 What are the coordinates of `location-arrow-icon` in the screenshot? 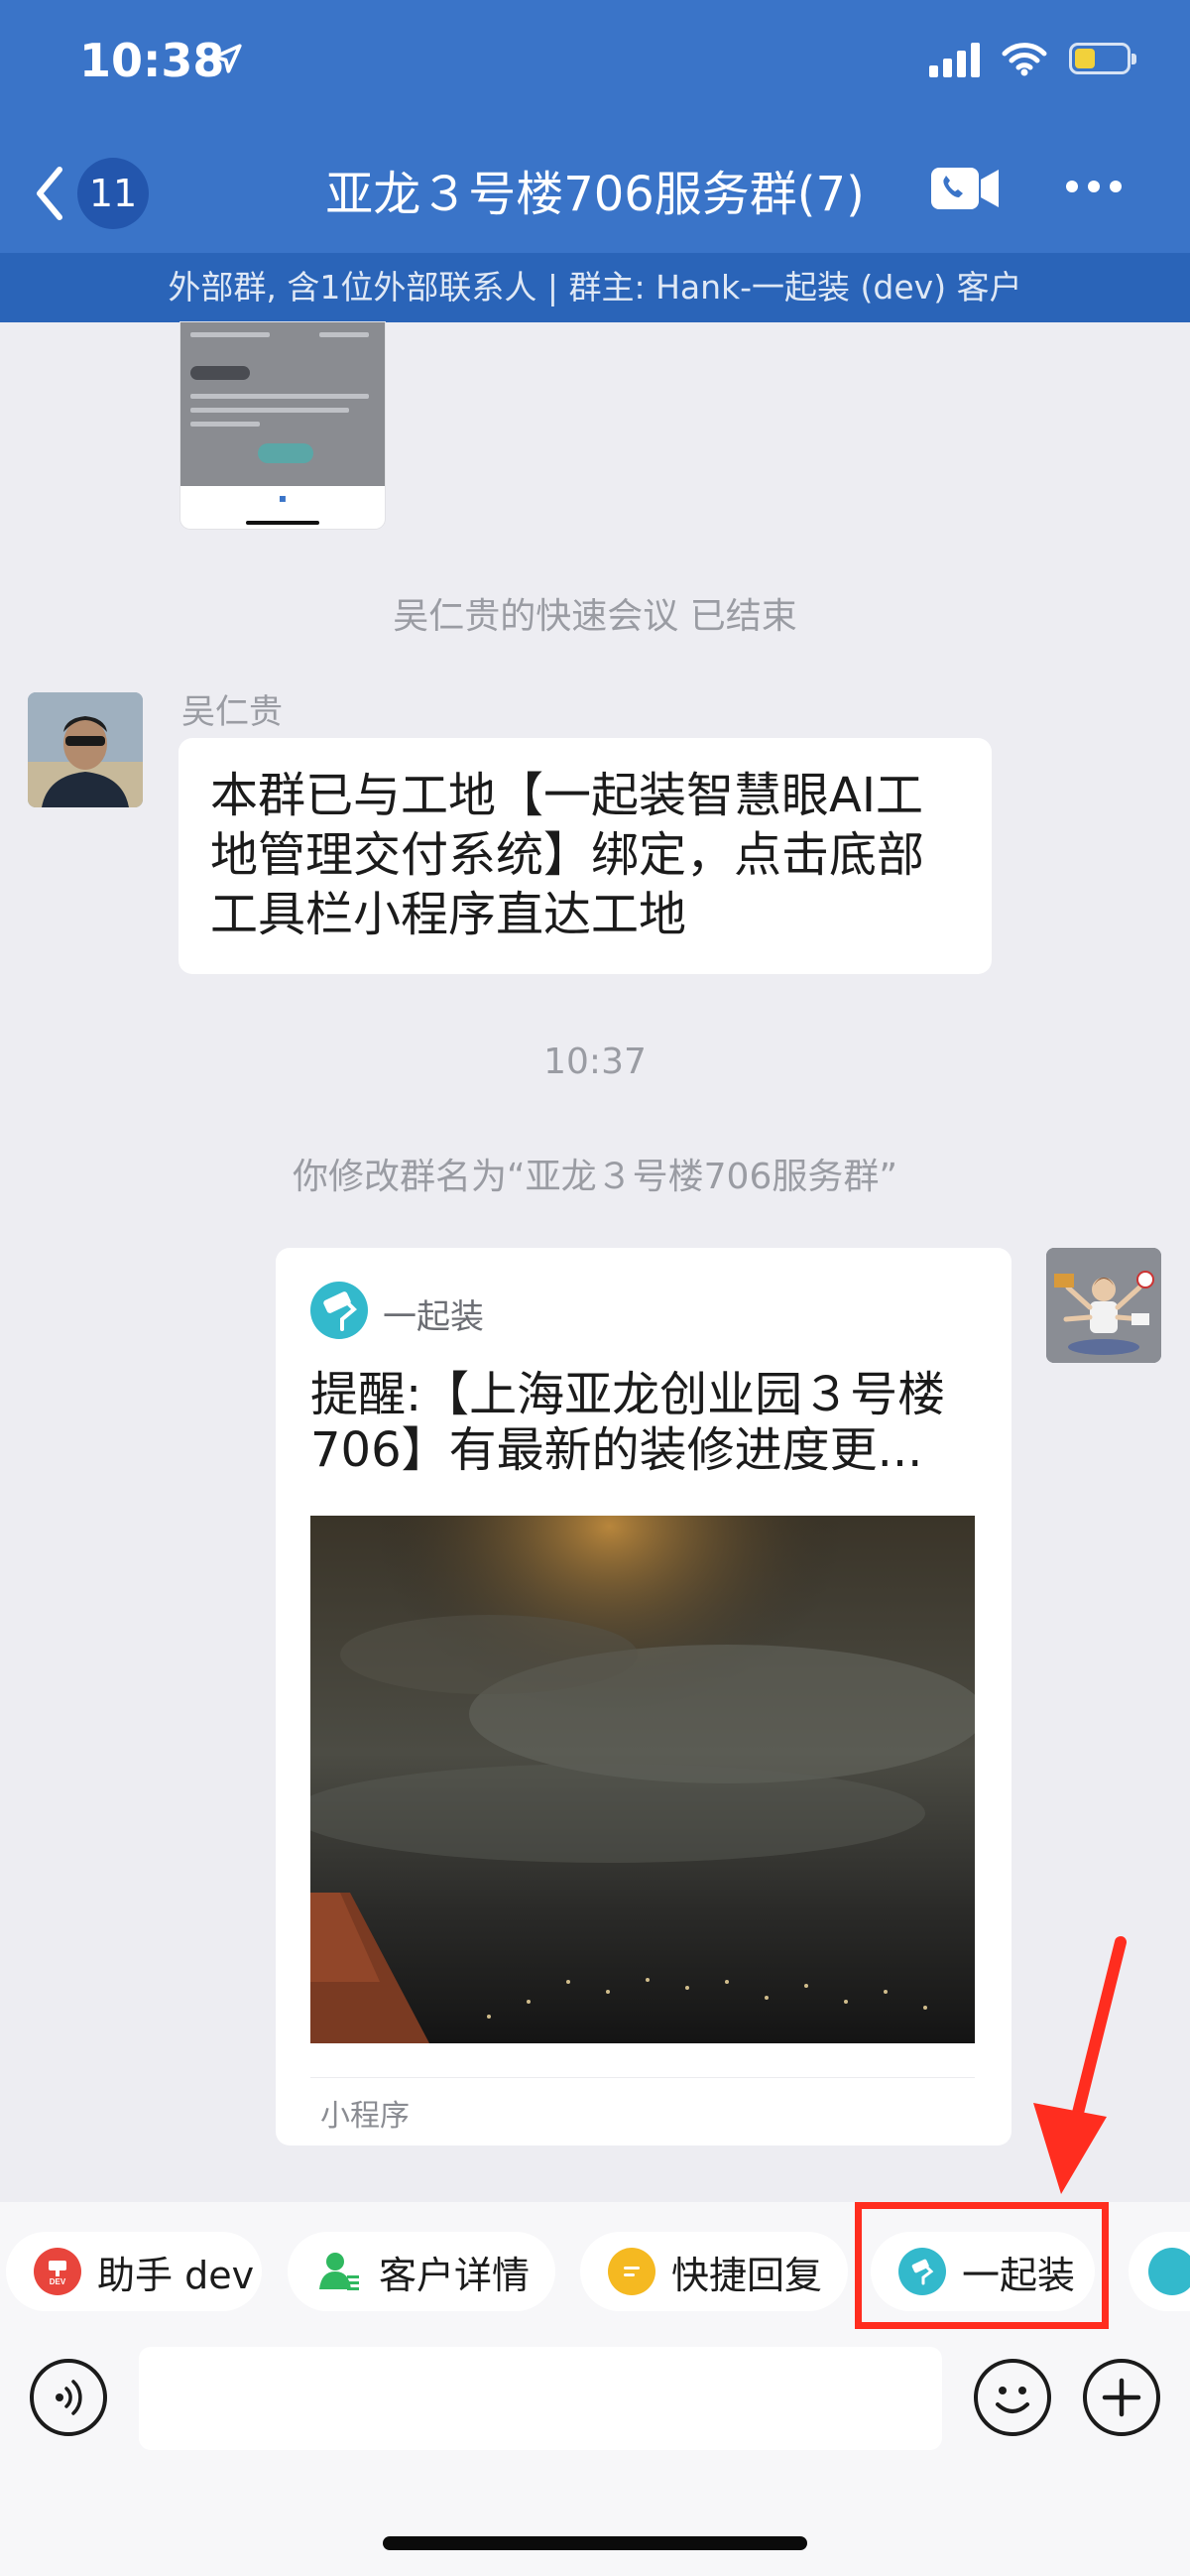 It's located at (227, 58).